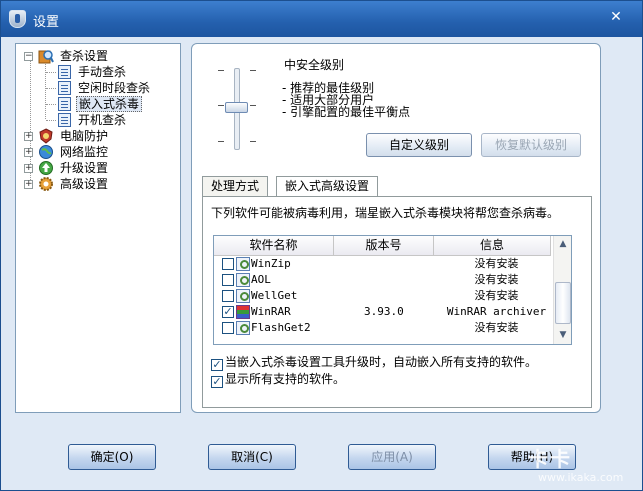  Describe the element at coordinates (563, 244) in the screenshot. I see `scroll-up-icon: ▲` at that location.